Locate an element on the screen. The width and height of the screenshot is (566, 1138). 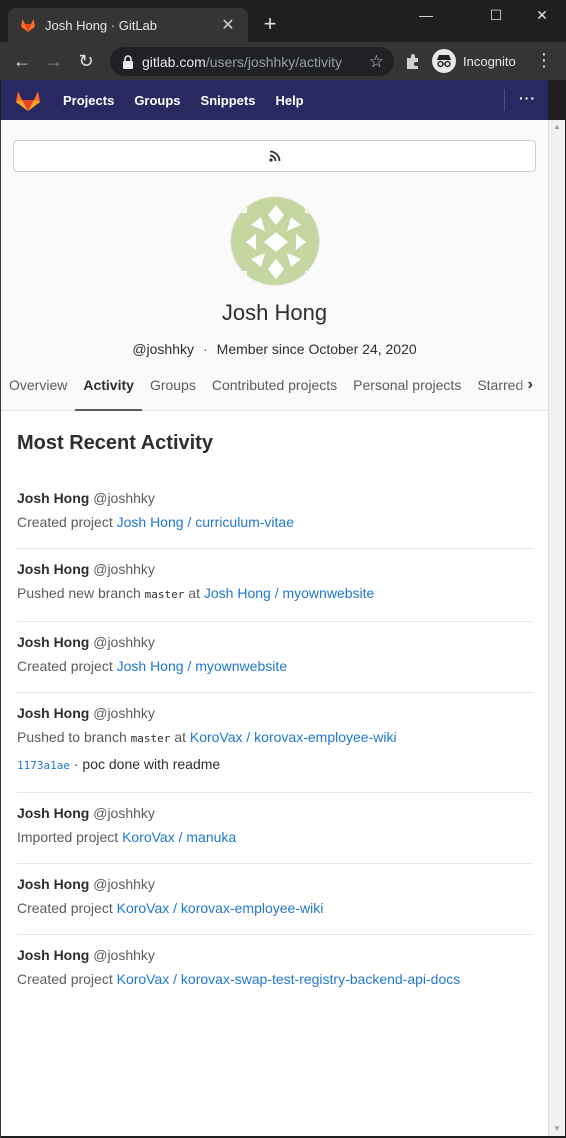
project-link: KoroVax / manuka is located at coordinates (179, 837).